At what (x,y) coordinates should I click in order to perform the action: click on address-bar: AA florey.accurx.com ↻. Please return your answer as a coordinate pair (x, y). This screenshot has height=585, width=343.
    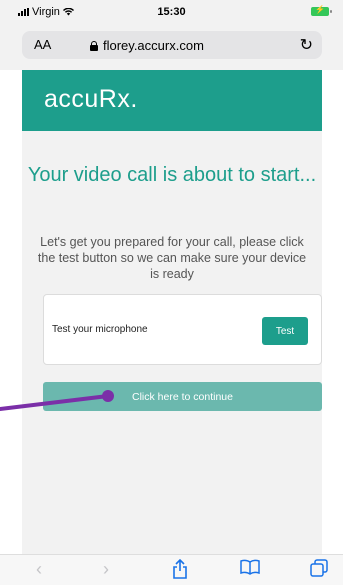
    Looking at the image, I should click on (172, 45).